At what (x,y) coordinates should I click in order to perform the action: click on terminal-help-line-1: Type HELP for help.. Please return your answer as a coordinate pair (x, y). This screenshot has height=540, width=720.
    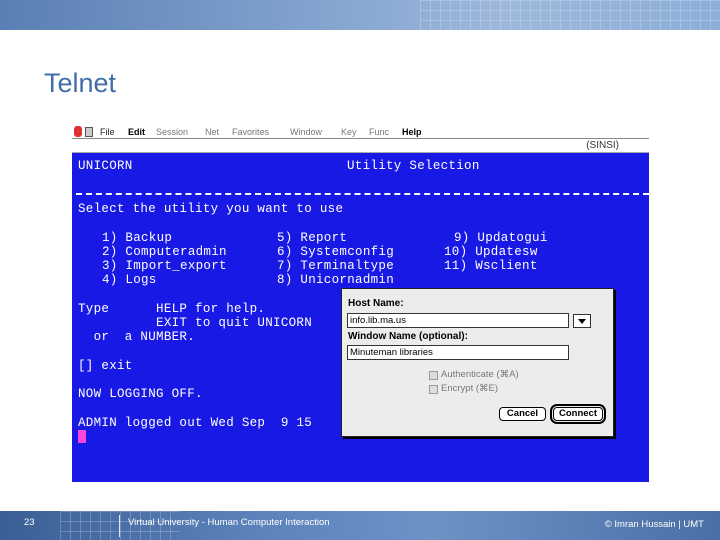
    Looking at the image, I should click on (172, 309).